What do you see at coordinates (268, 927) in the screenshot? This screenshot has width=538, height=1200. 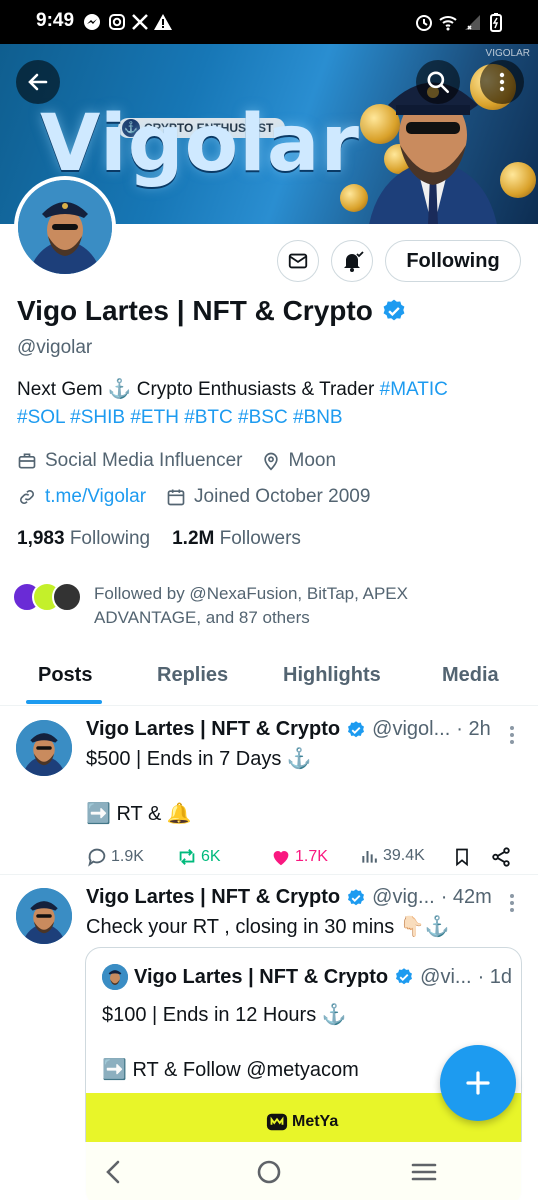 I see `post-text-line: Check your RT , closing in 30 mins 👇🏻⚓` at bounding box center [268, 927].